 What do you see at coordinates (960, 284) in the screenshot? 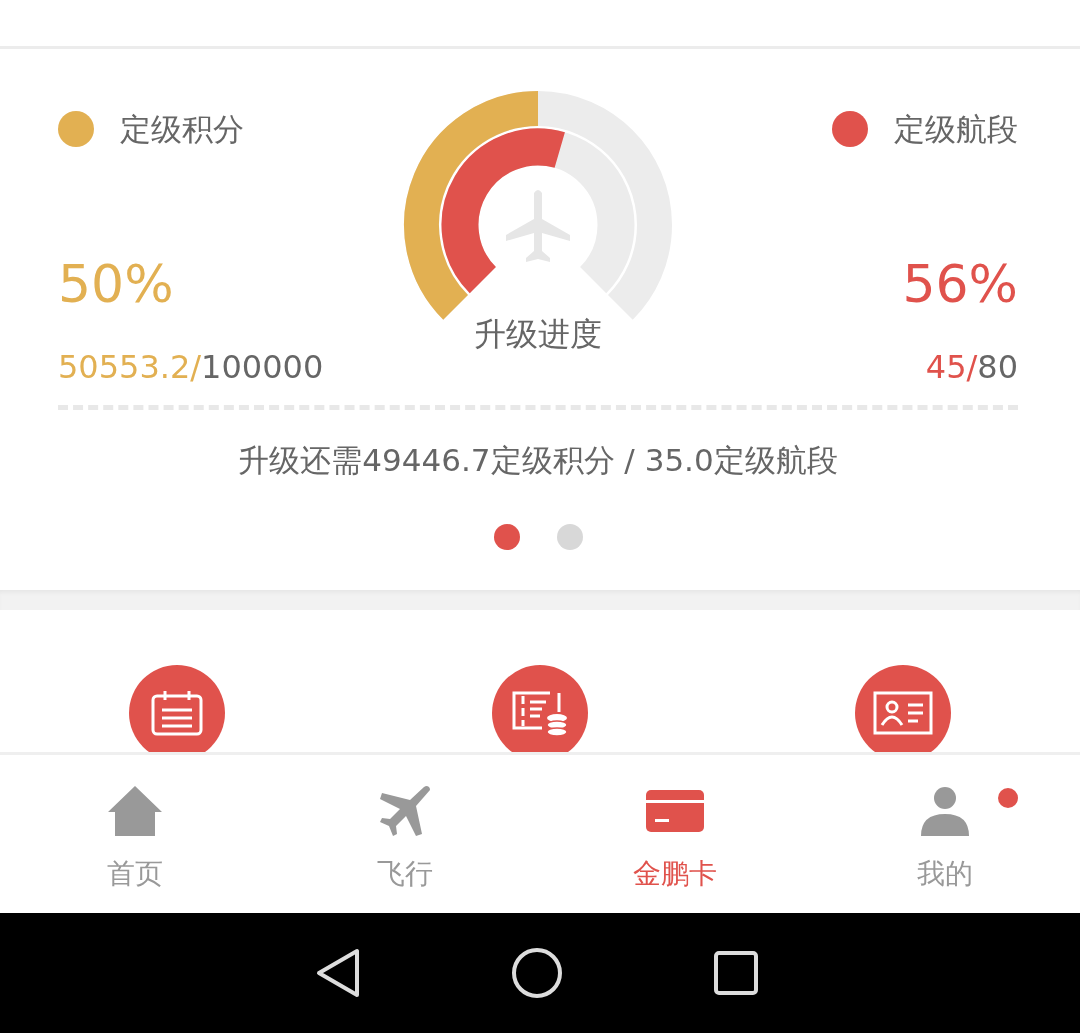
I see `percent-value: 56%` at bounding box center [960, 284].